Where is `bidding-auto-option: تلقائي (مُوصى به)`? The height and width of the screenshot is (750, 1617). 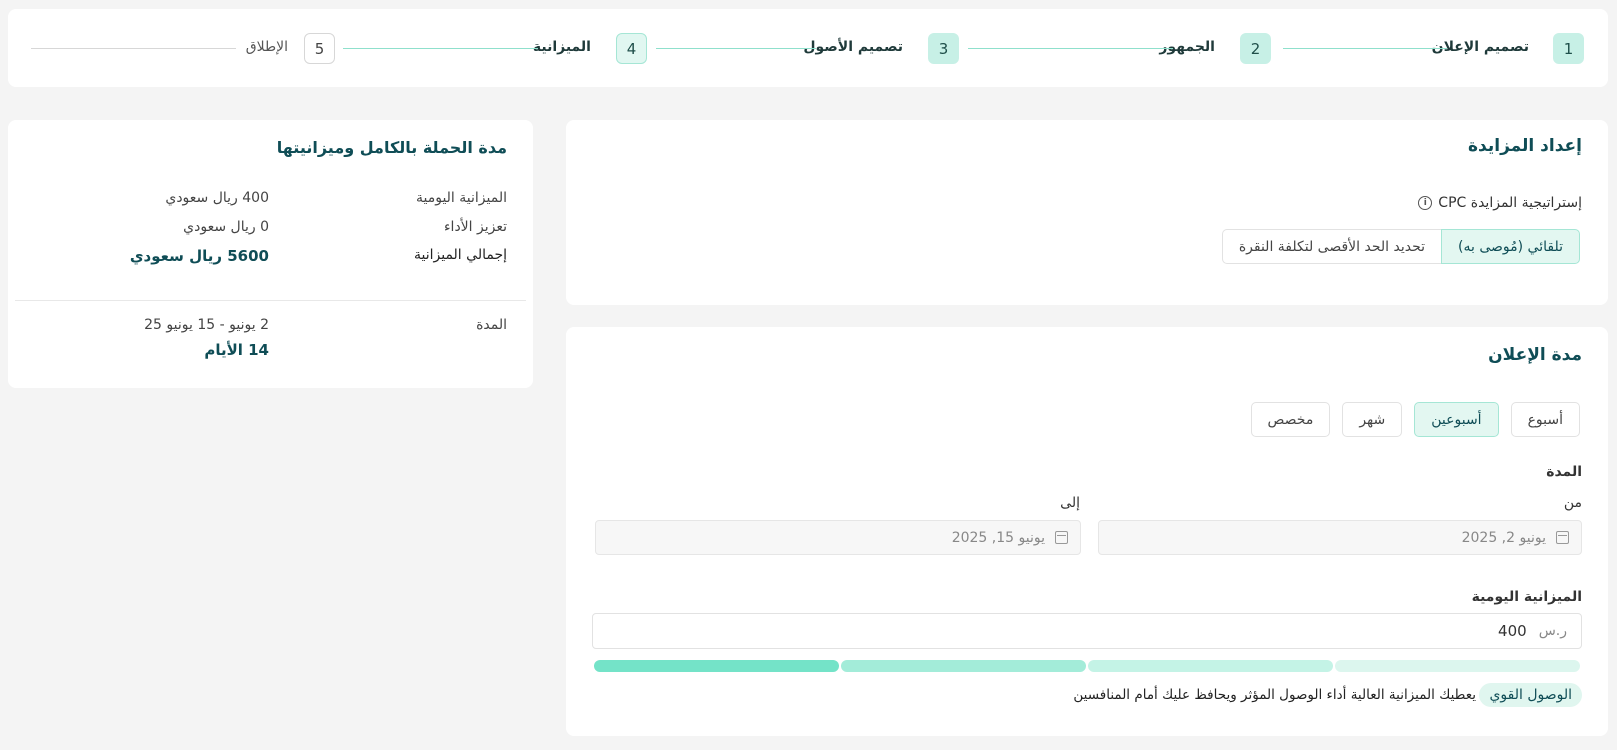
bidding-auto-option: تلقائي (مُوصى به) is located at coordinates (1510, 246).